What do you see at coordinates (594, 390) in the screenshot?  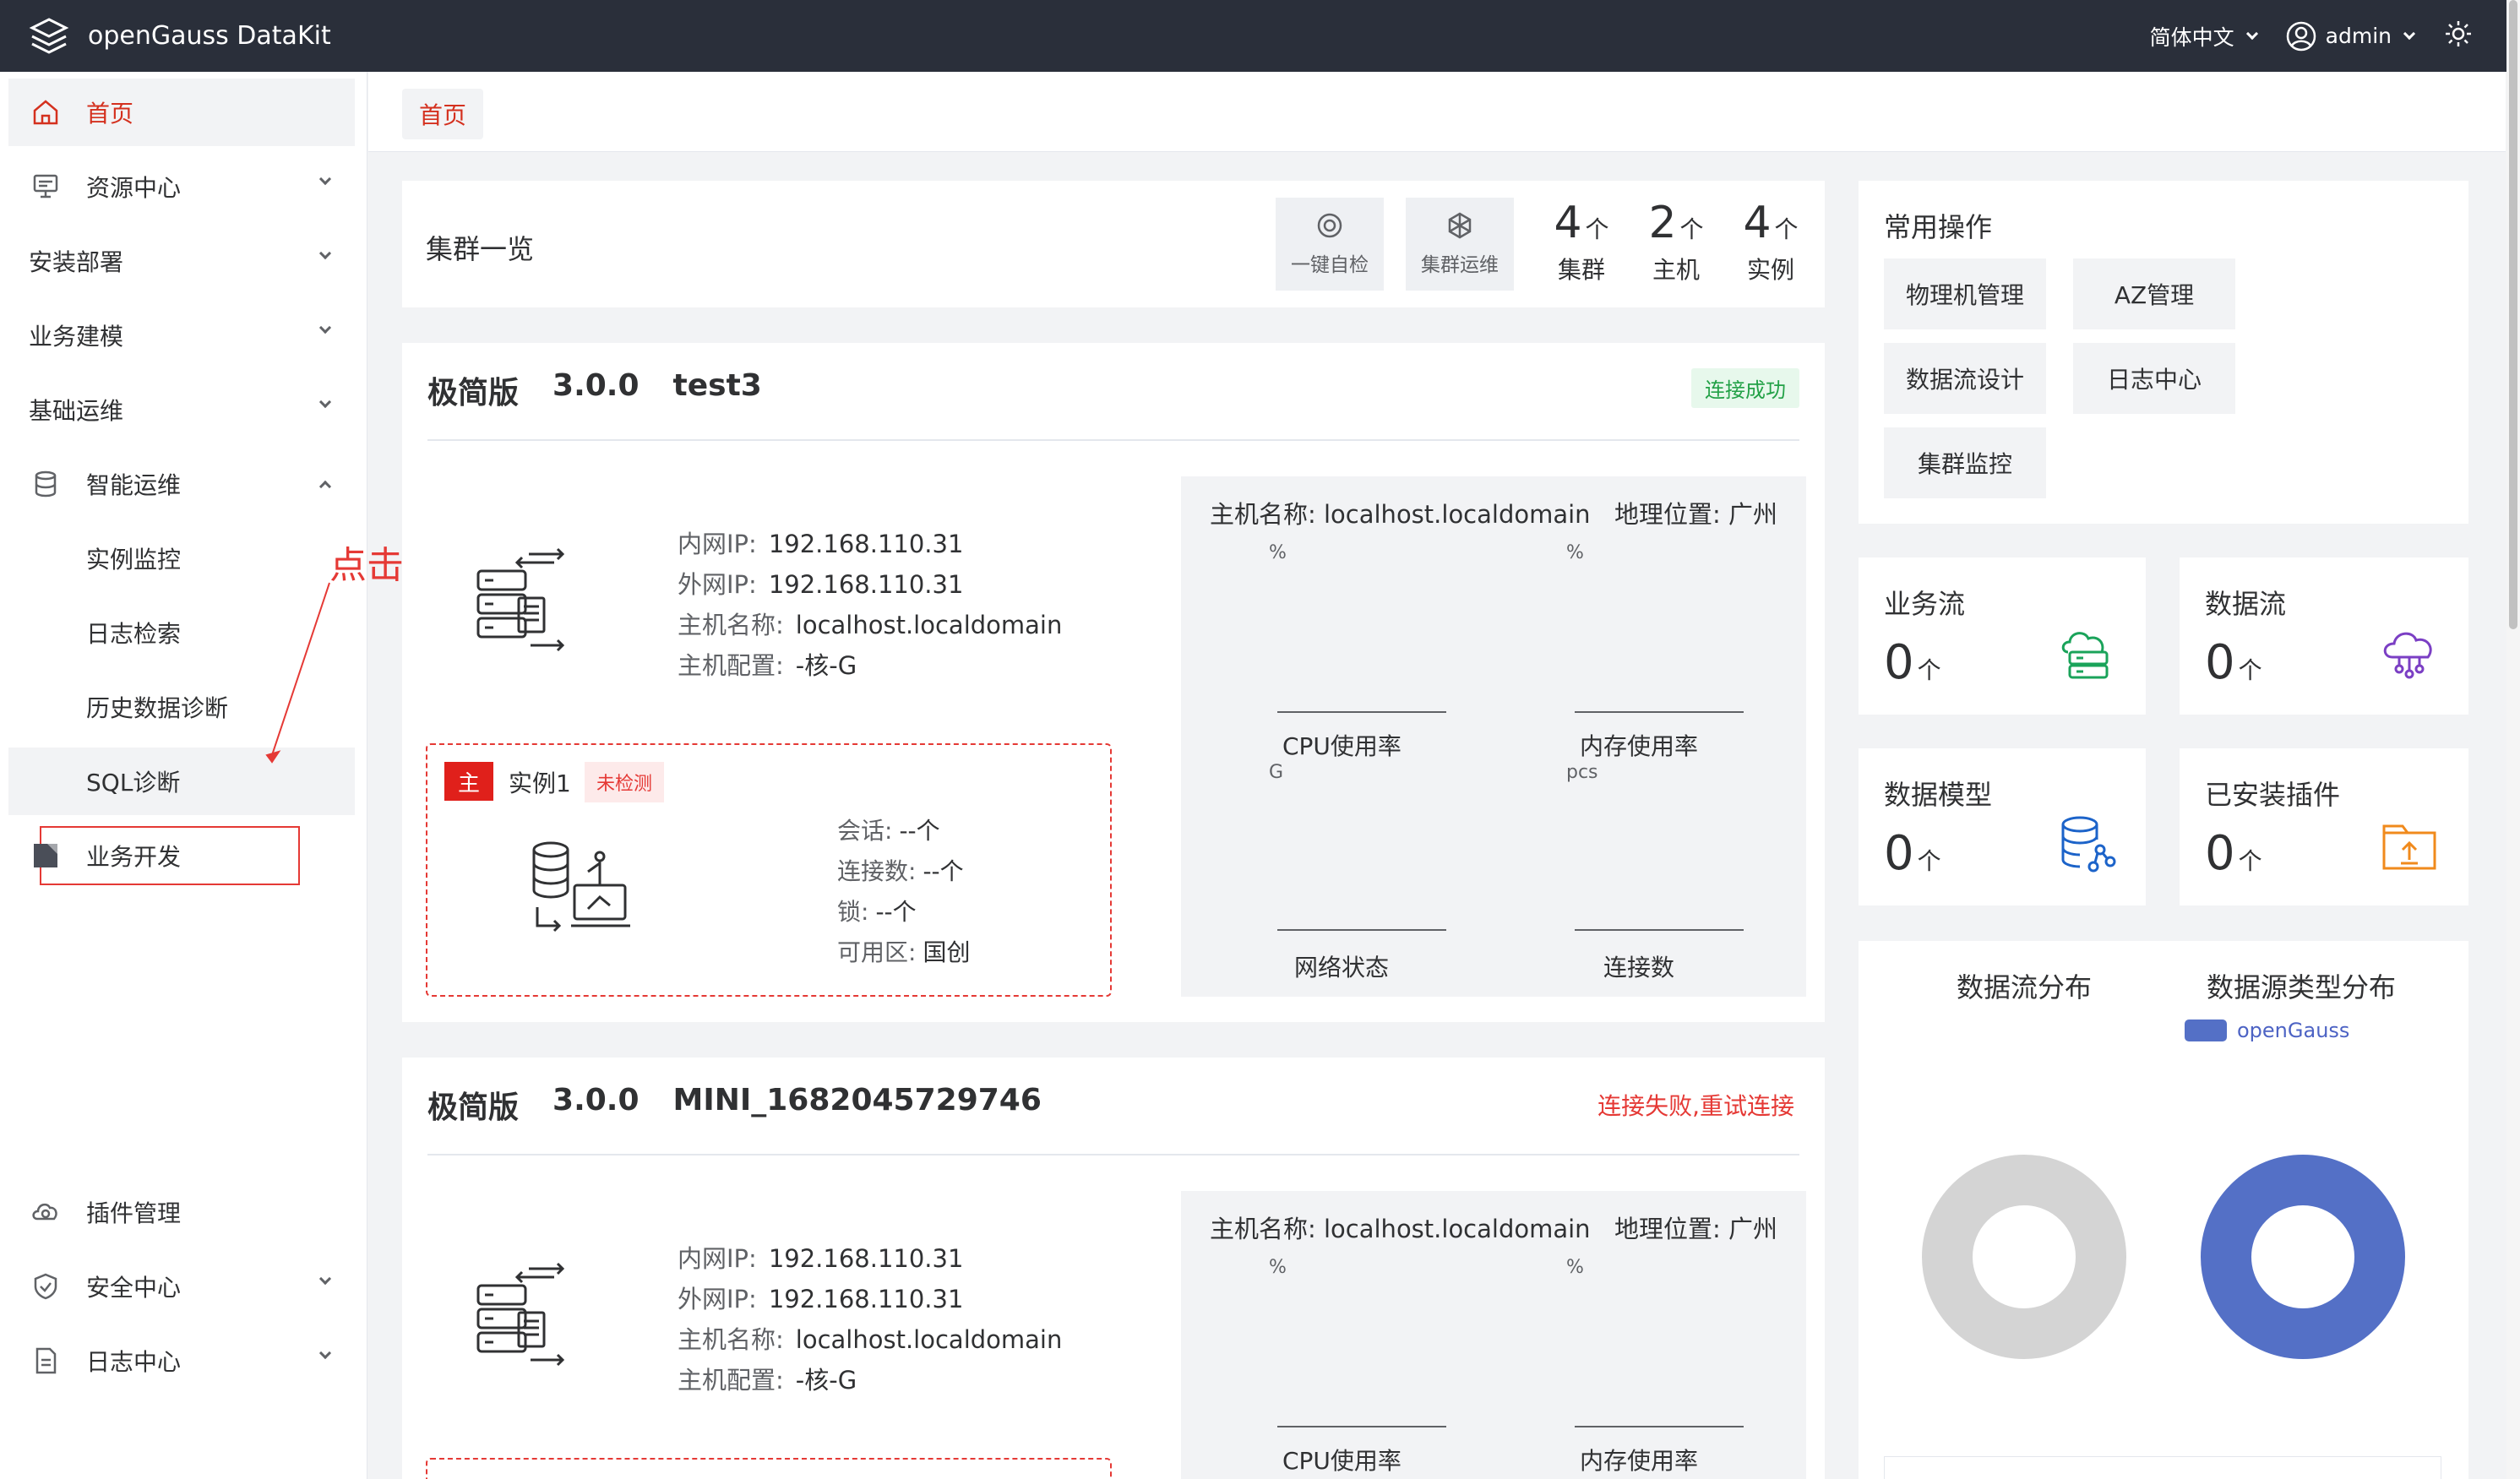 I see `cluster-header: 极简版 3.0.0 test3` at bounding box center [594, 390].